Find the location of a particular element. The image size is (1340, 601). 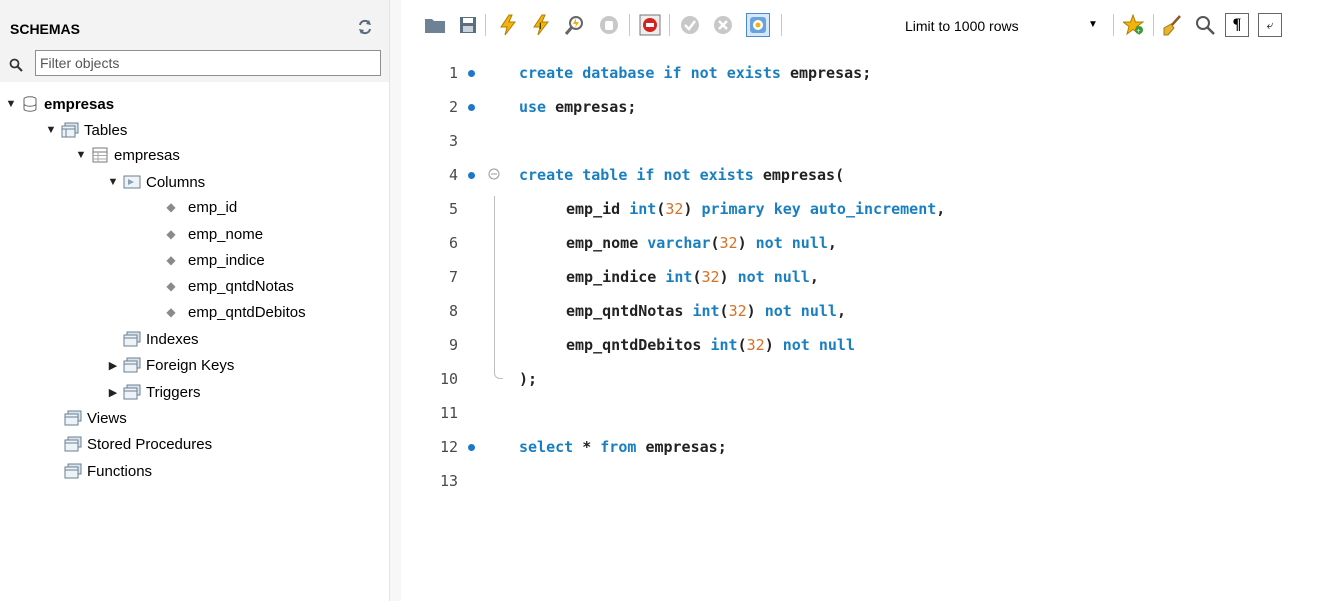

code-line: 10 ); is located at coordinates (870, 380).